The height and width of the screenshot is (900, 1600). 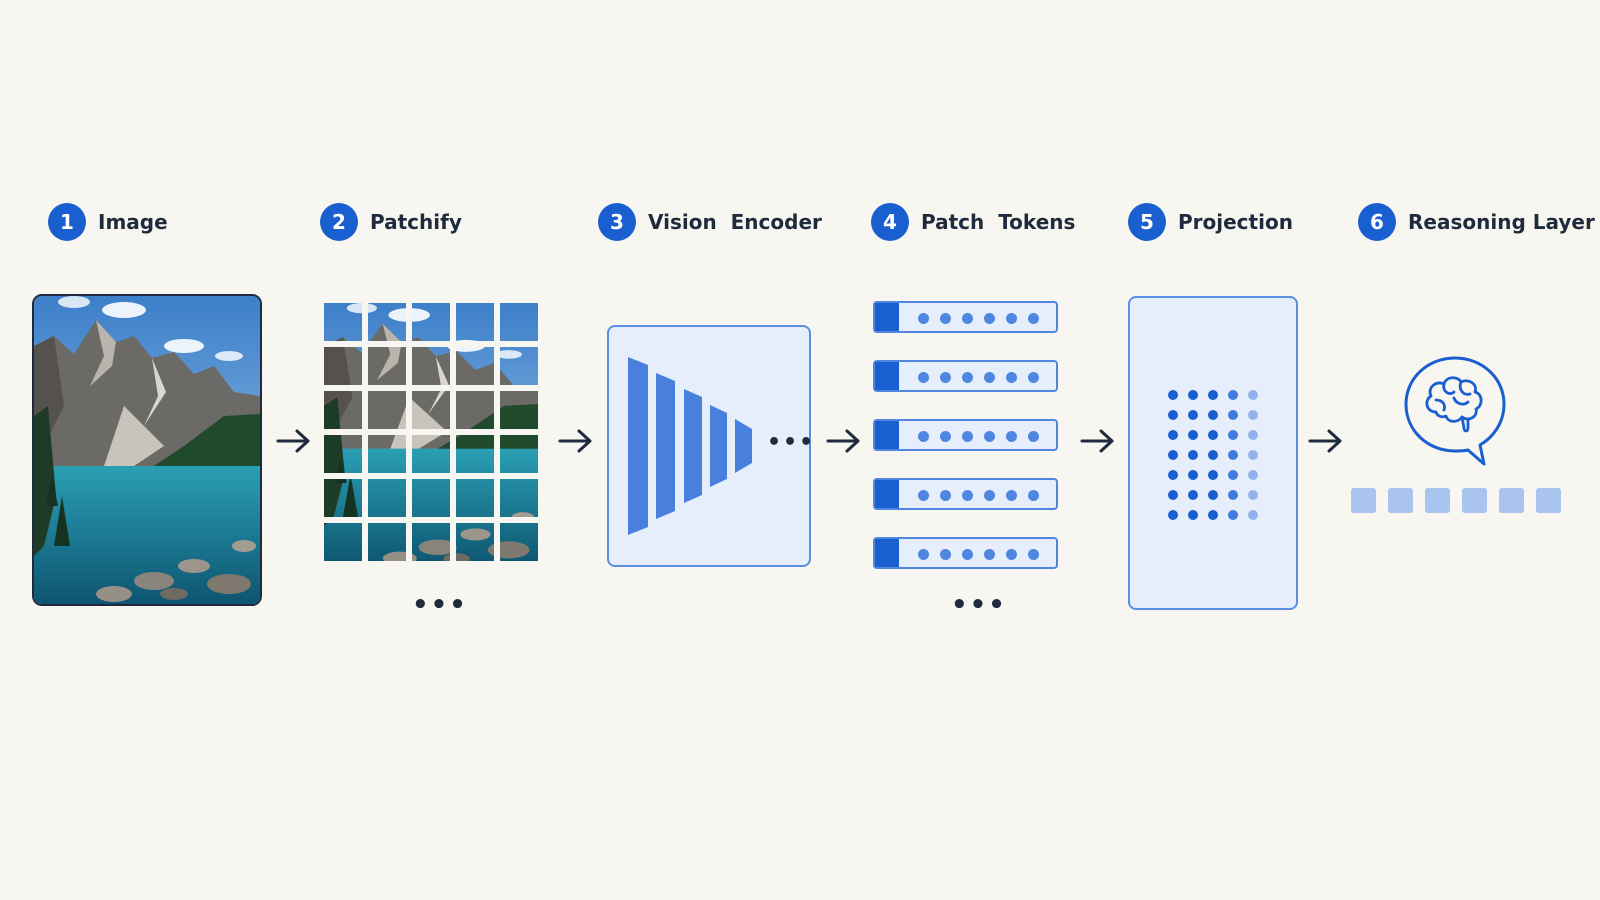 I want to click on step-3-header: 3 Vision Encoder, so click(x=710, y=222).